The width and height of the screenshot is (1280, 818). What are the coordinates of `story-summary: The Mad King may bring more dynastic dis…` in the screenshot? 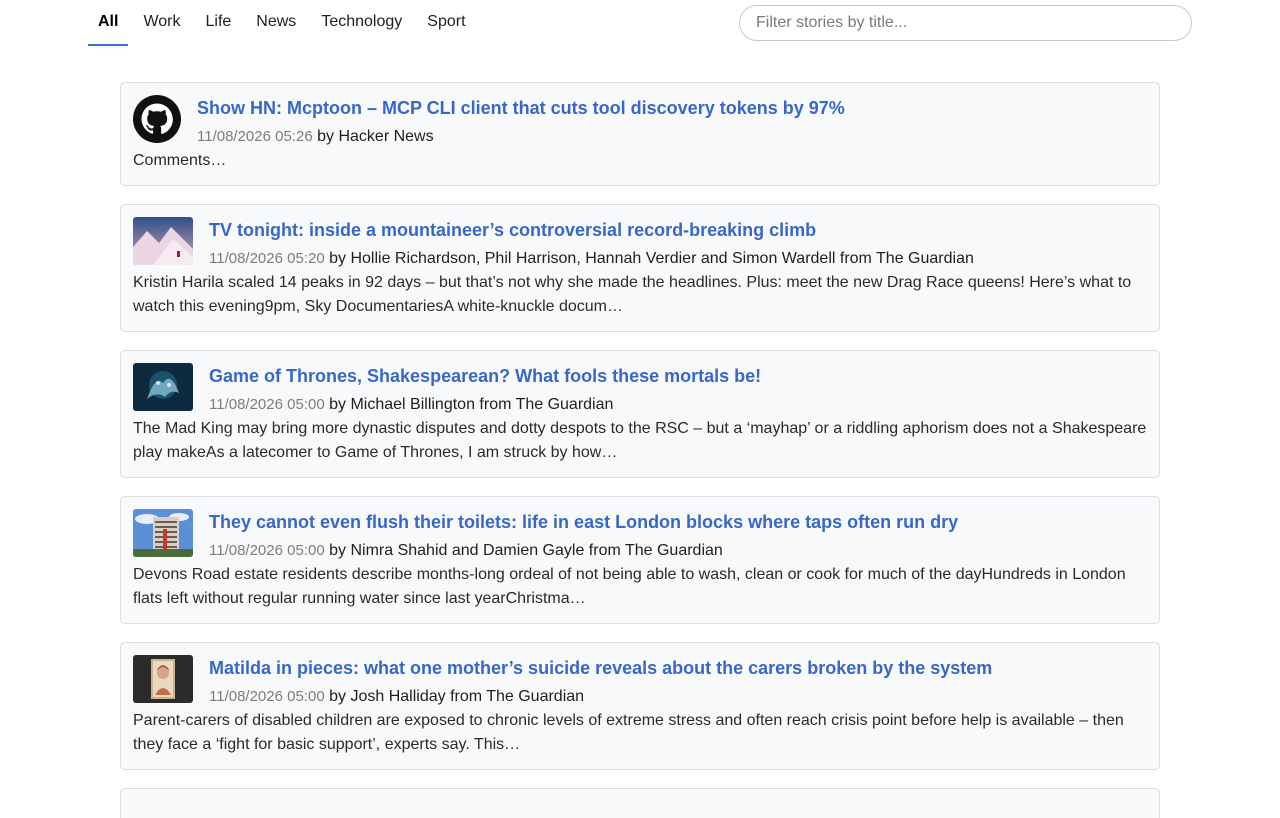 It's located at (640, 440).